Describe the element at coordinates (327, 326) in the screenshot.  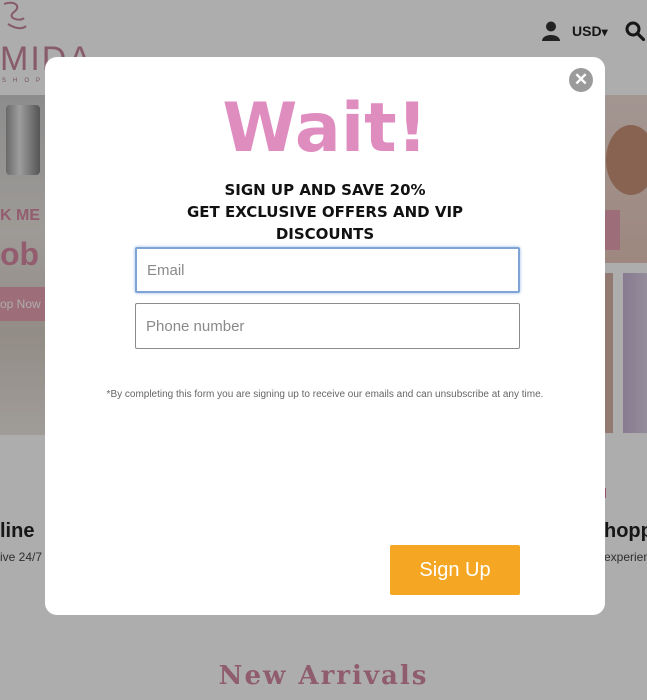
I see `phone-field` at that location.